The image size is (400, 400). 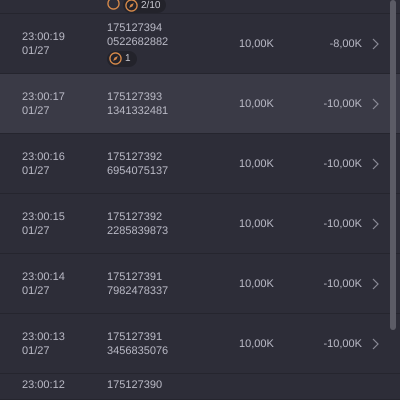 I want to click on time-text: 23:00:13, so click(x=44, y=337).